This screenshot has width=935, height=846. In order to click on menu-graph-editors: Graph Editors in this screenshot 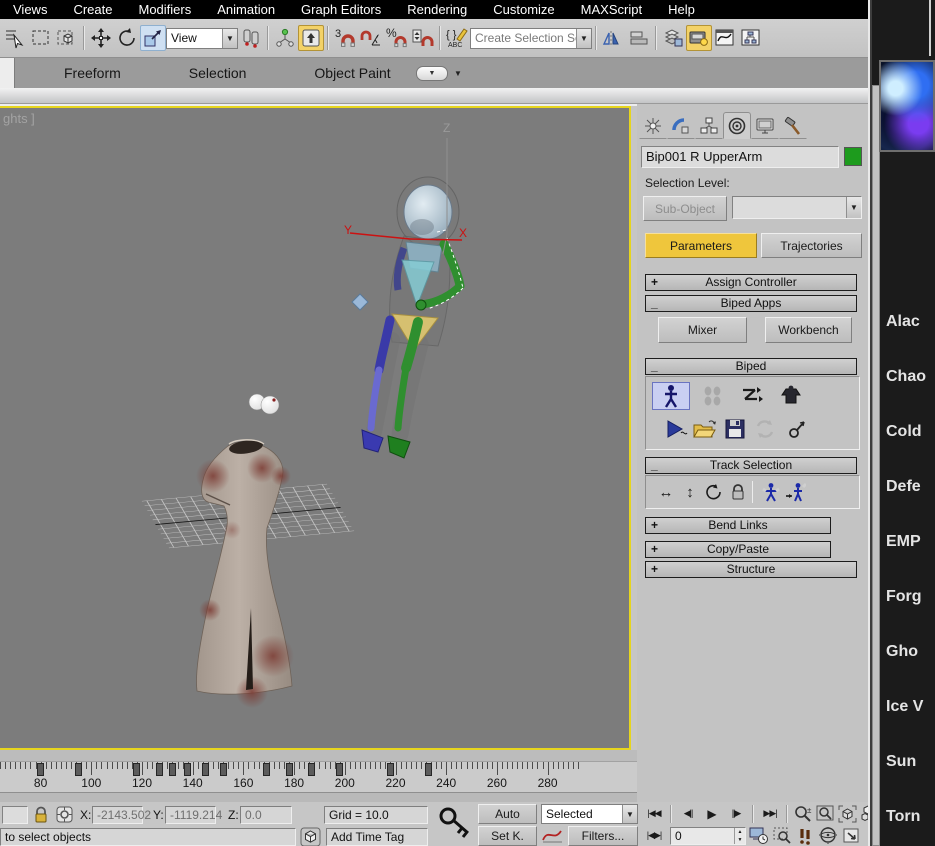, I will do `click(341, 9)`.